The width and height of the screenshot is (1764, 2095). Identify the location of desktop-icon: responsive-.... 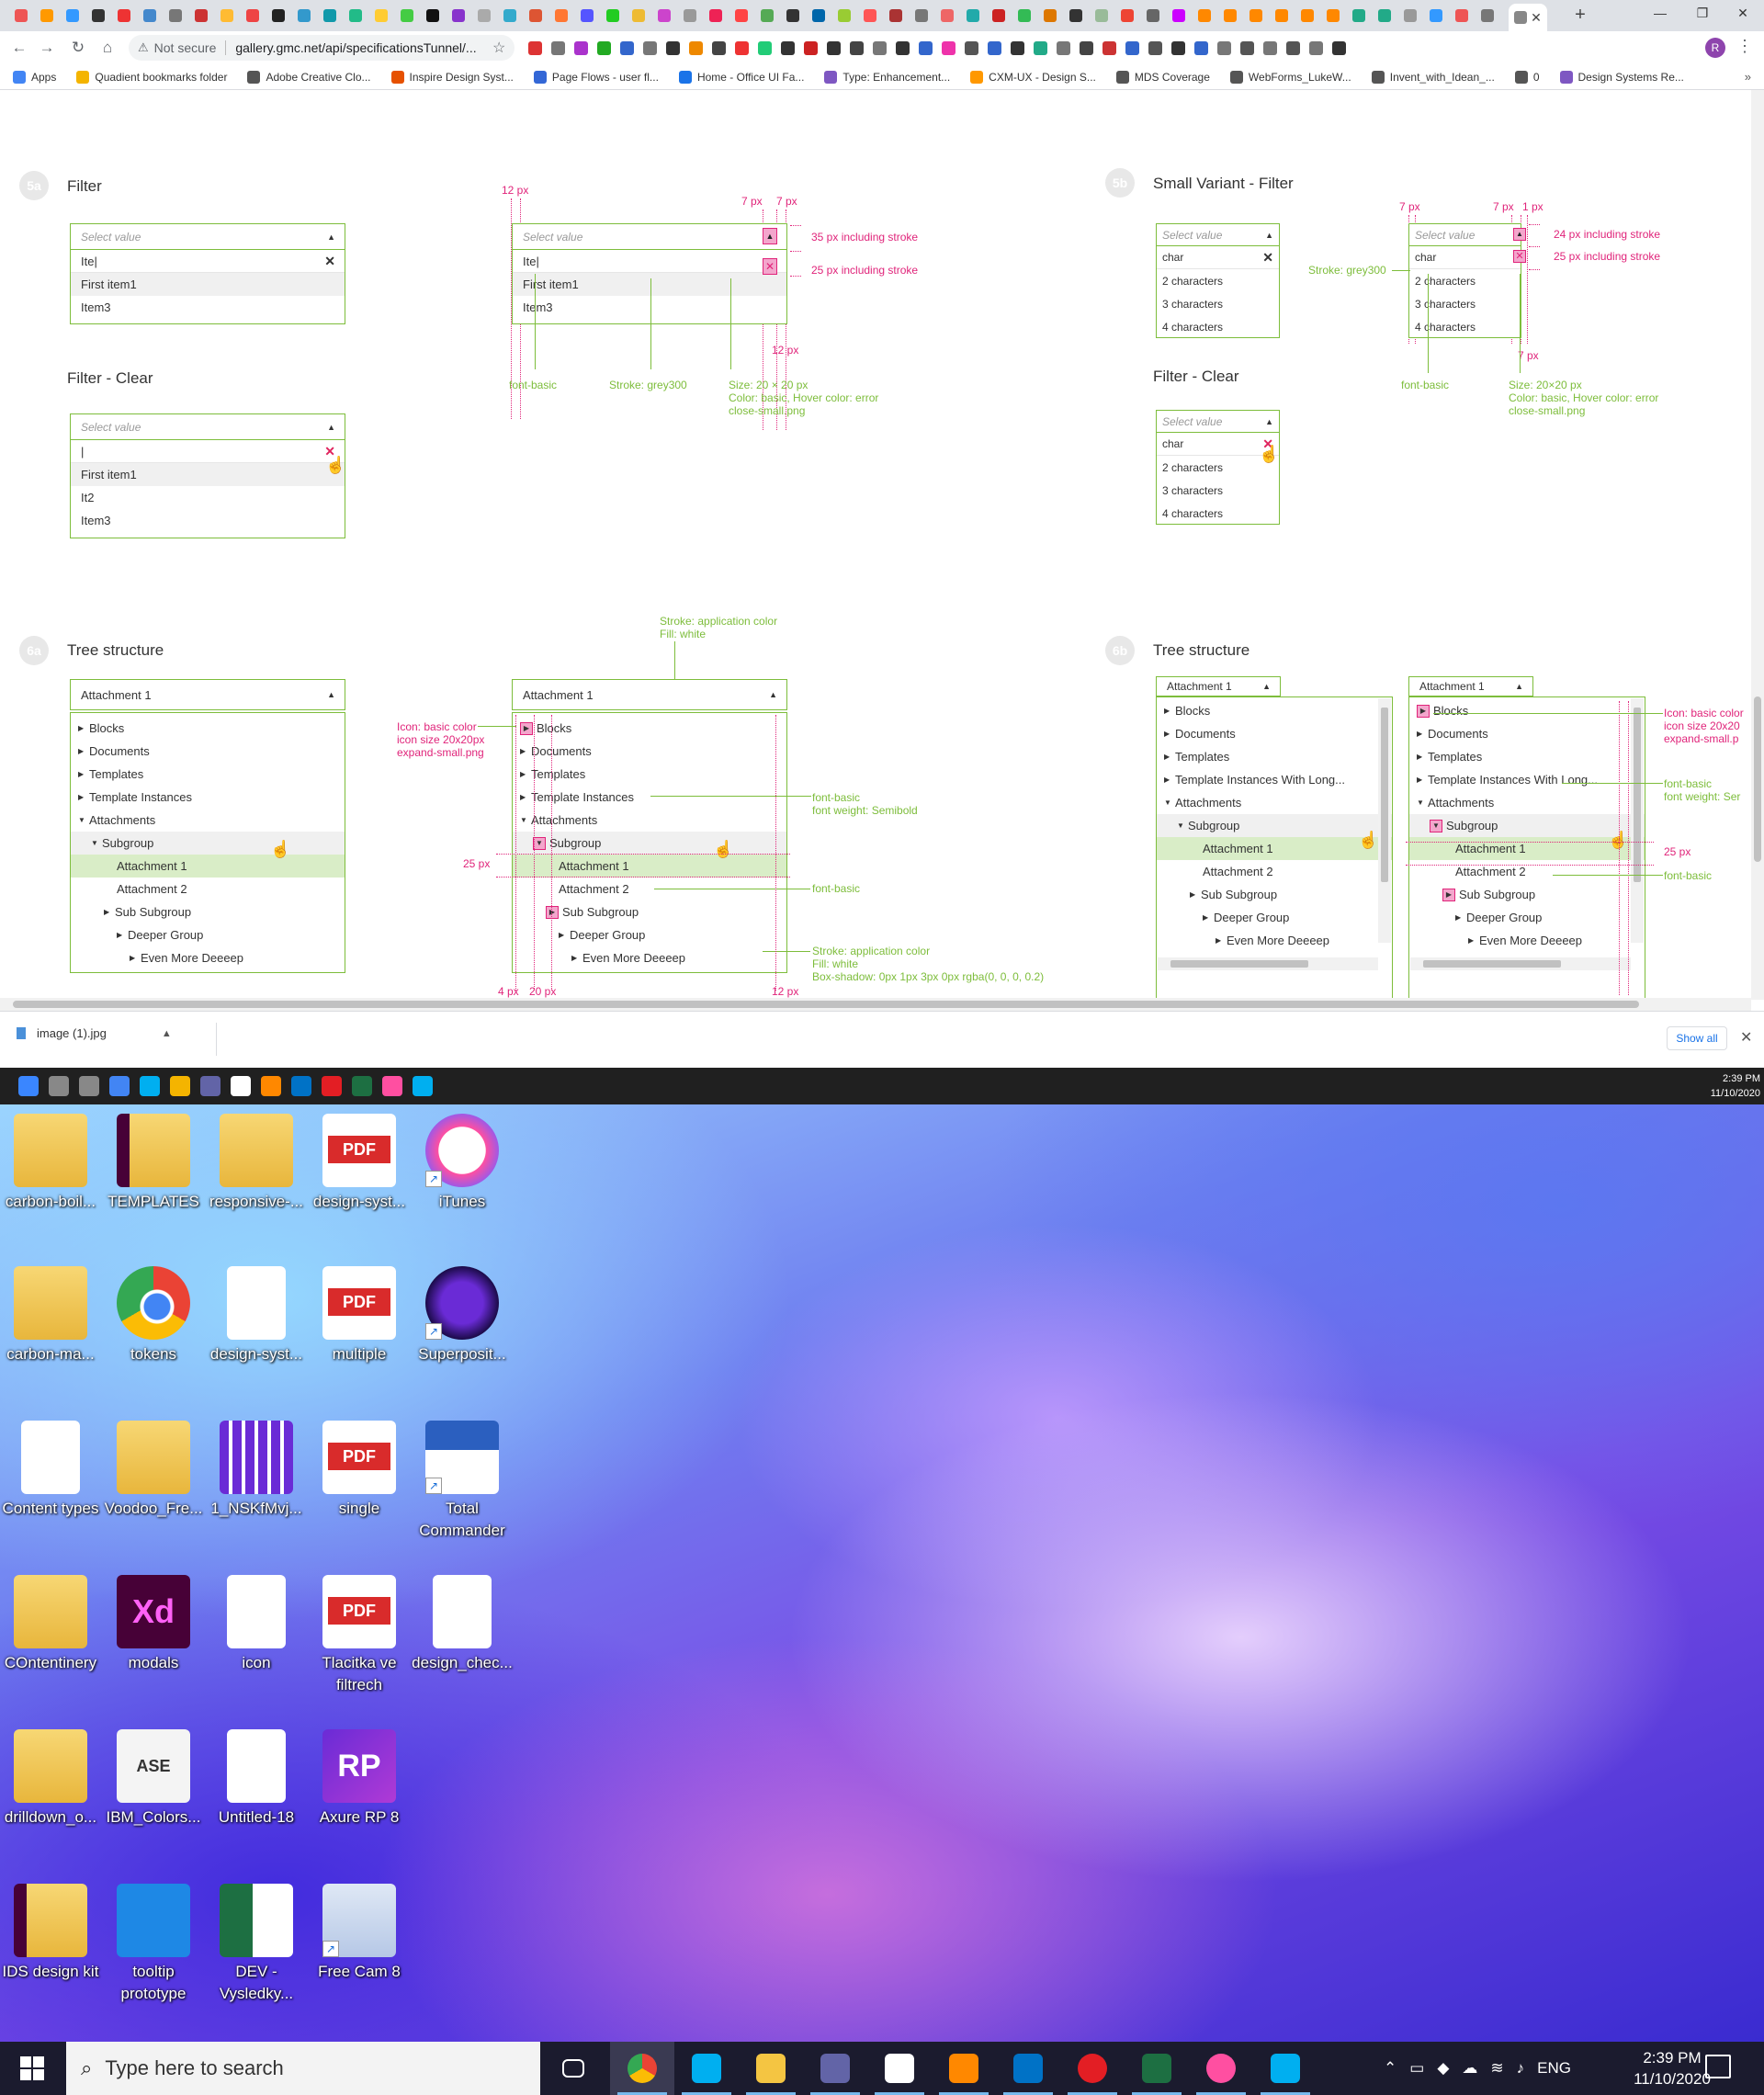
(256, 1163).